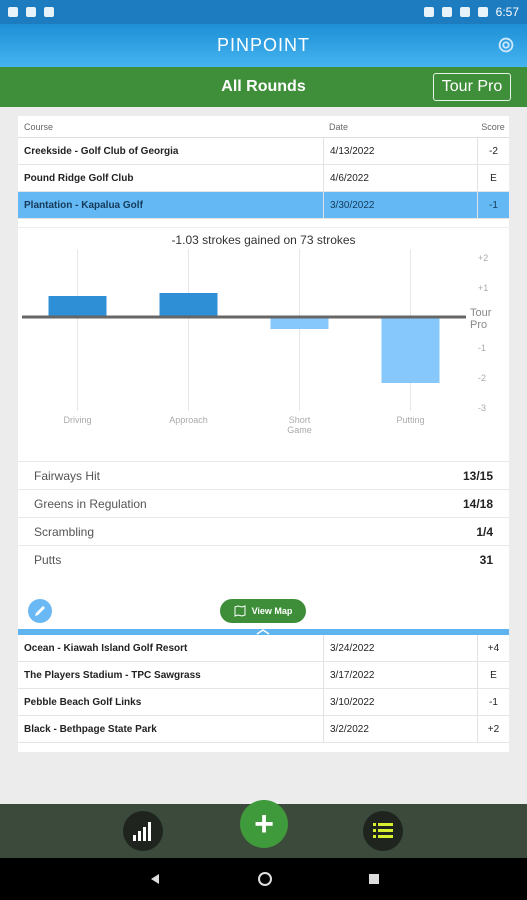  What do you see at coordinates (400, 702) in the screenshot?
I see `row-date: 3/10/2022` at bounding box center [400, 702].